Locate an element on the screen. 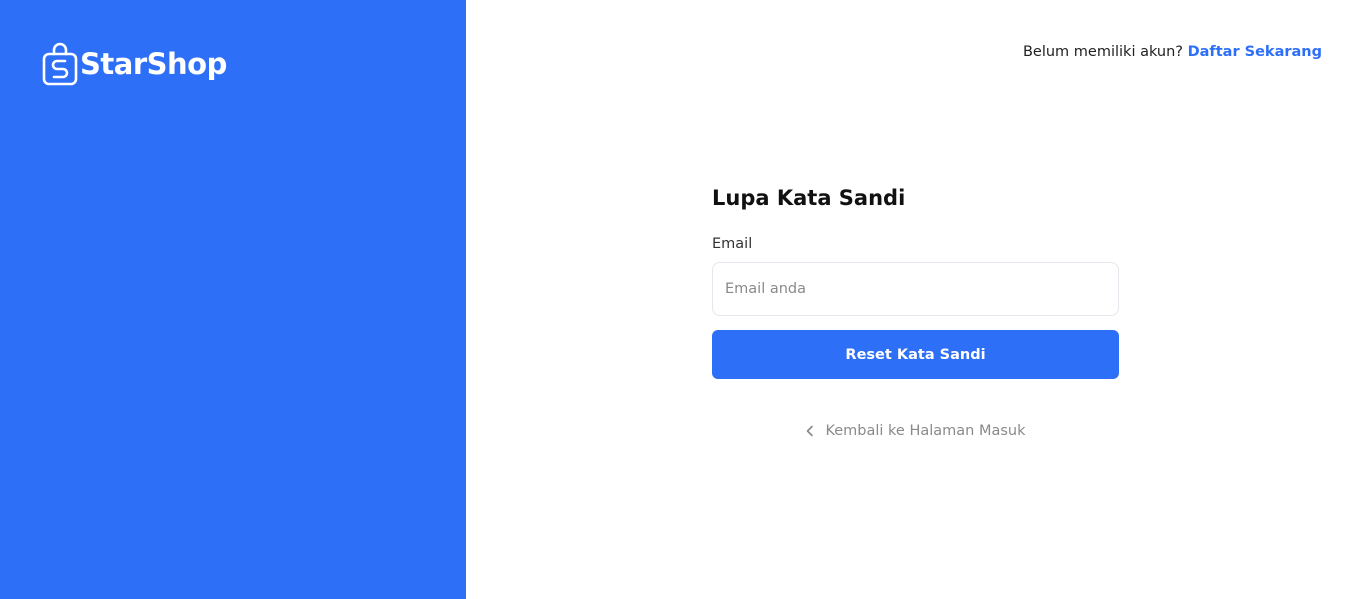  signup-prompt: Belum memiliki akun? Daftar Sekarang is located at coordinates (1172, 52).